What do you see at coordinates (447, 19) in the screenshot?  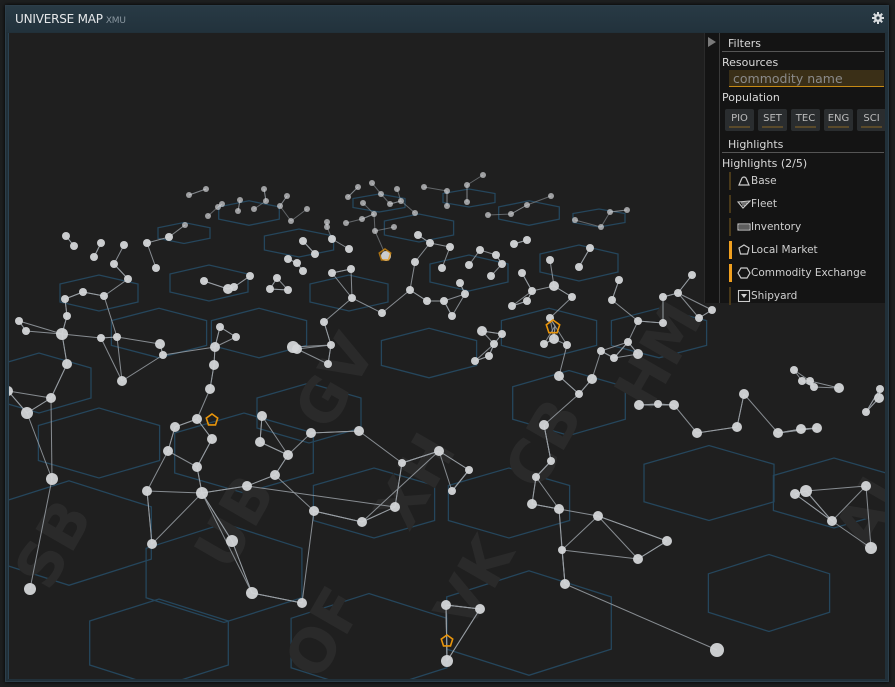 I see `title-bar: UNIVERSE MAP XMU` at bounding box center [447, 19].